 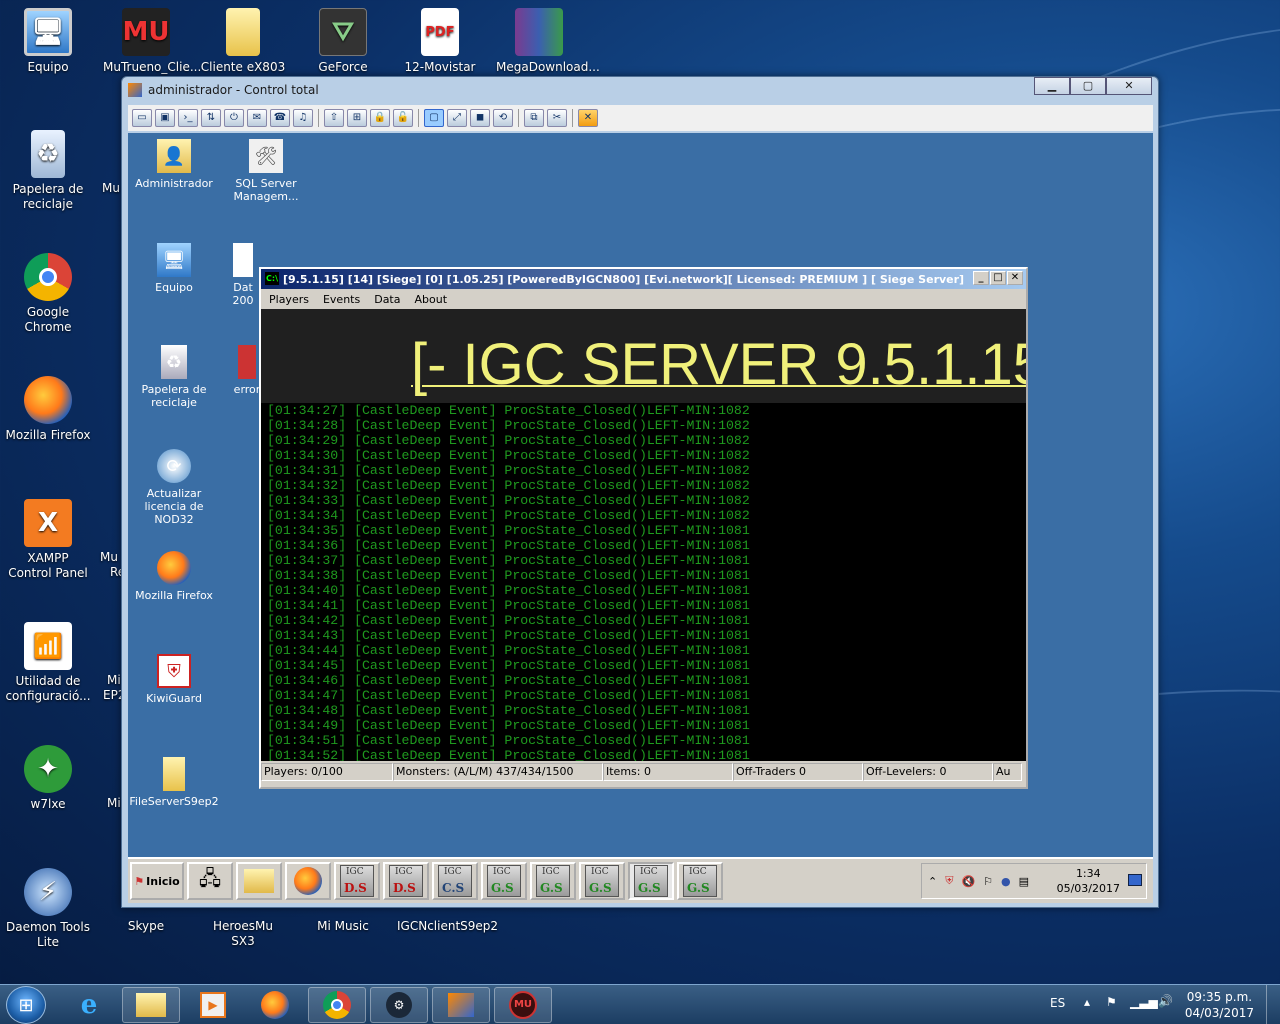 I want to click on taskbar-mu-game: MU, so click(x=523, y=1005).